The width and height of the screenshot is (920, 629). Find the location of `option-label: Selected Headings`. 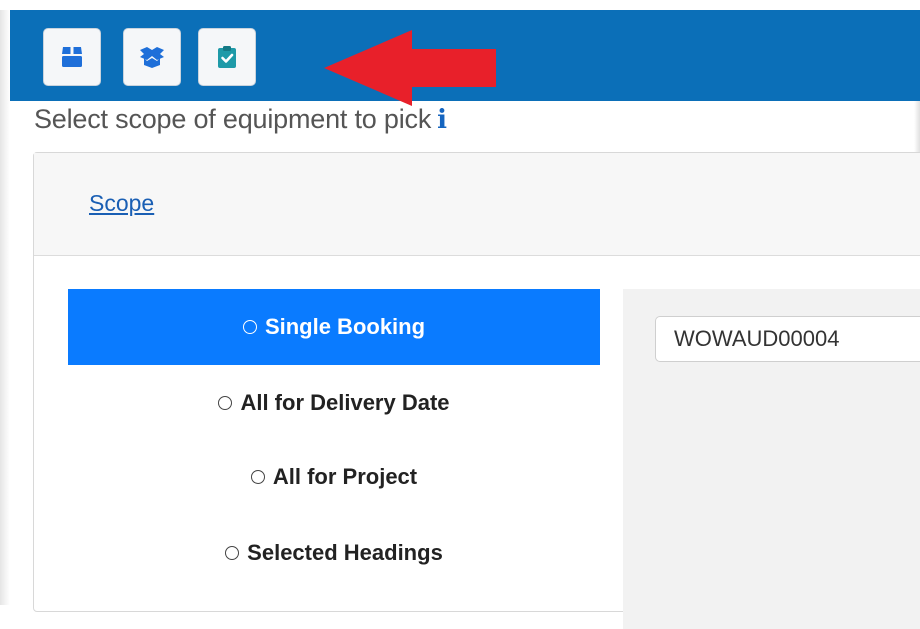

option-label: Selected Headings is located at coordinates (345, 552).